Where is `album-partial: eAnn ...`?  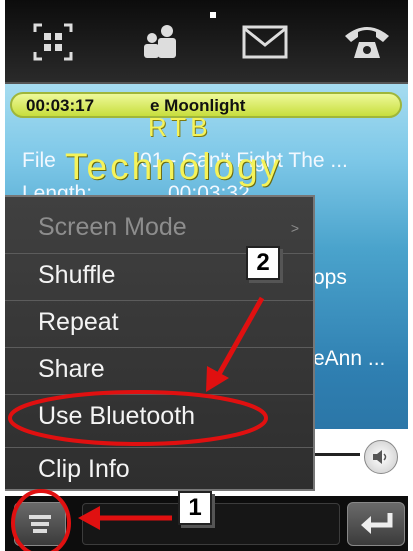 album-partial: eAnn ... is located at coordinates (349, 358).